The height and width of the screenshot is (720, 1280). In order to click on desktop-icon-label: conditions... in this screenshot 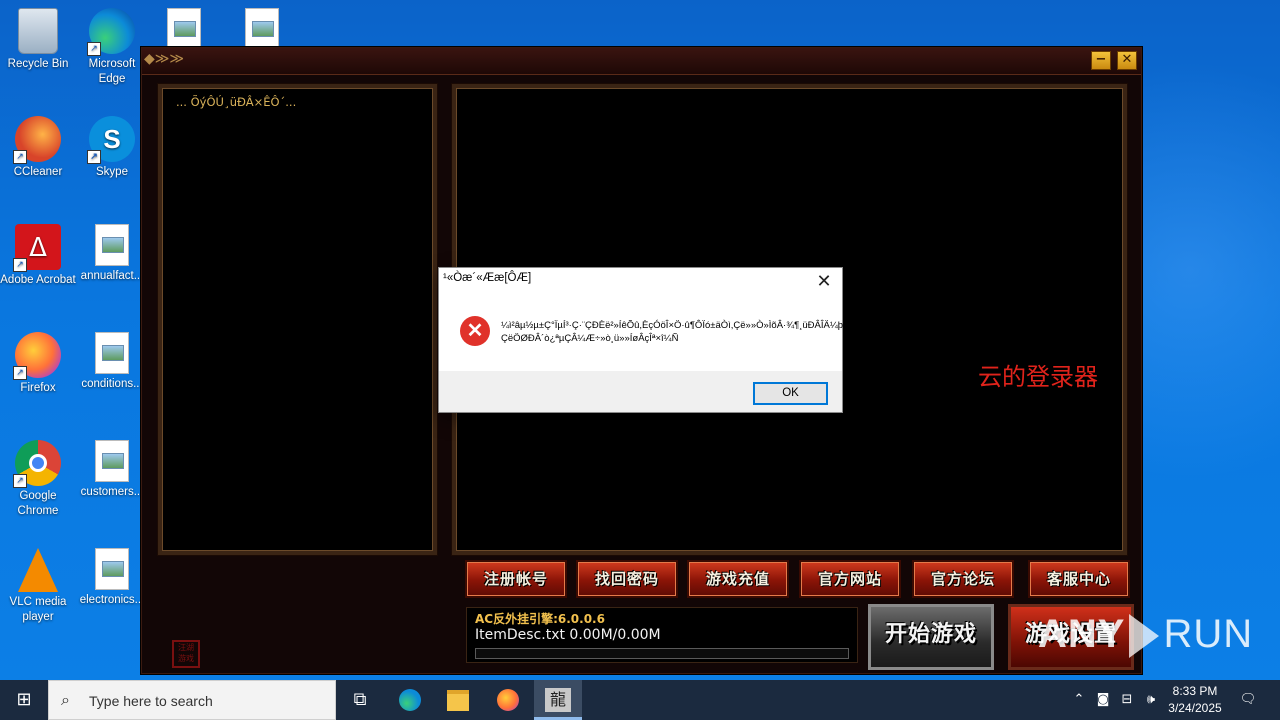, I will do `click(112, 384)`.